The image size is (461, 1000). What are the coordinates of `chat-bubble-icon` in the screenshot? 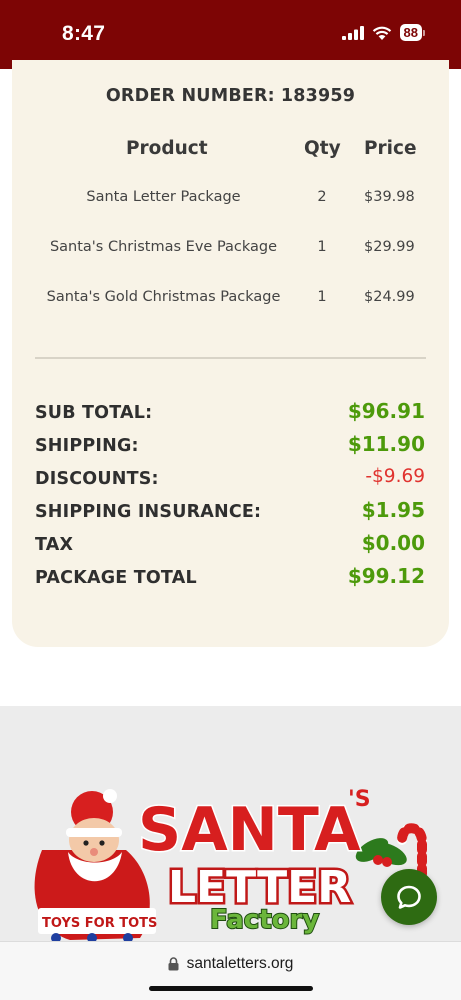 It's located at (409, 897).